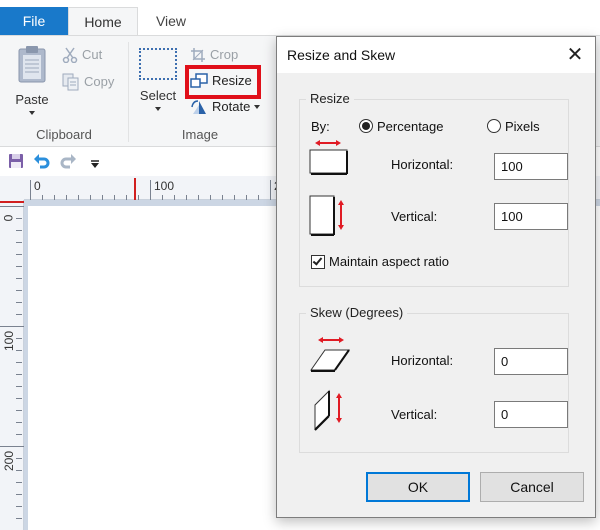  I want to click on crop-button: Crop, so click(214, 55).